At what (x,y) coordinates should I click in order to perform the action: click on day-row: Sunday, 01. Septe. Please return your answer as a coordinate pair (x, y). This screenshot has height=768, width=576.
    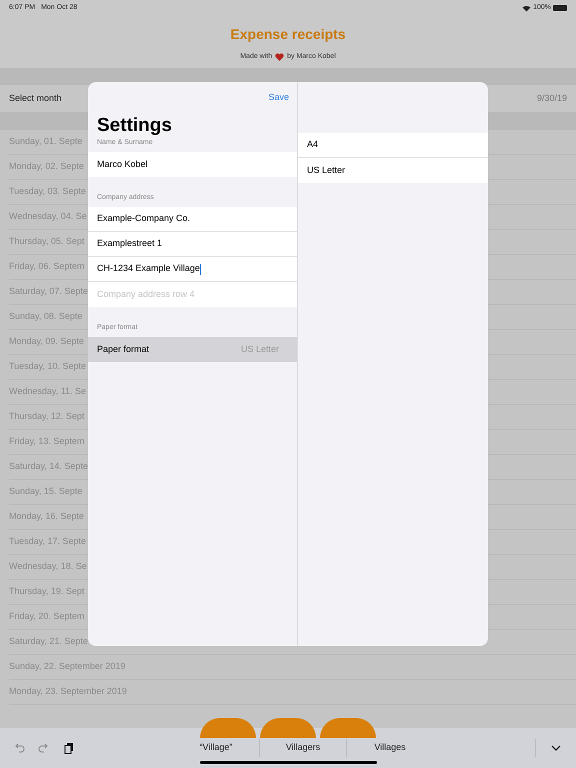
    Looking at the image, I should click on (45, 142).